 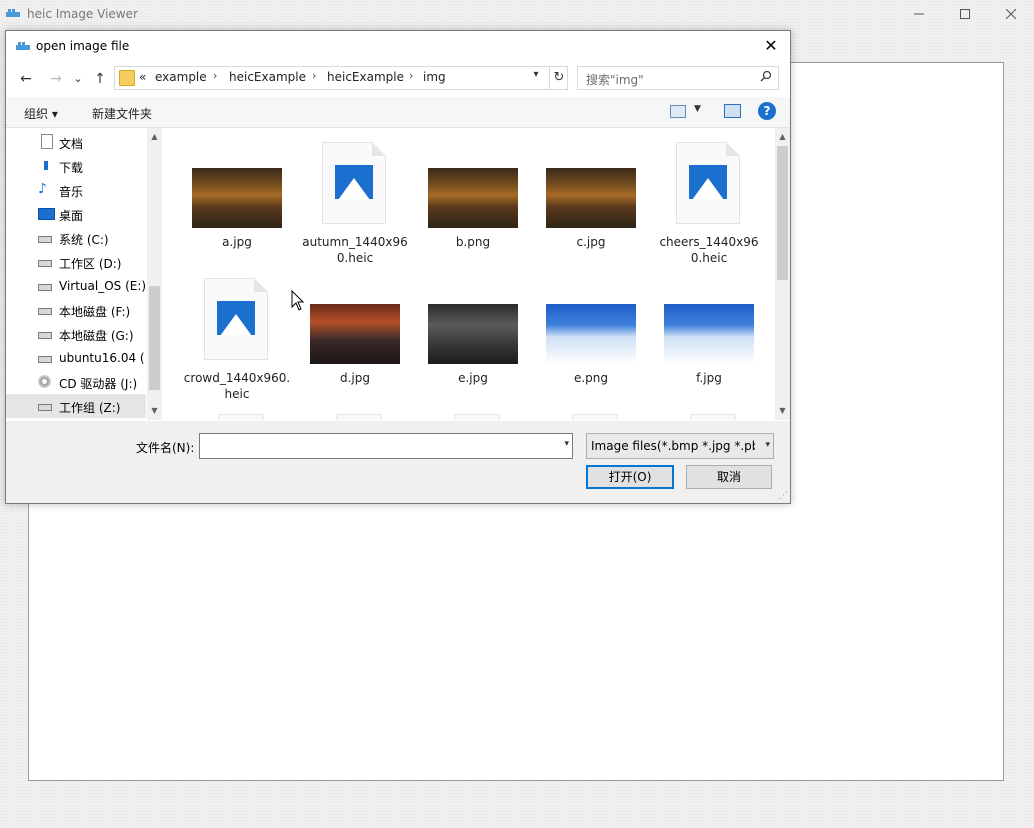 I want to click on breadcrumb-overflow: «, so click(x=142, y=77).